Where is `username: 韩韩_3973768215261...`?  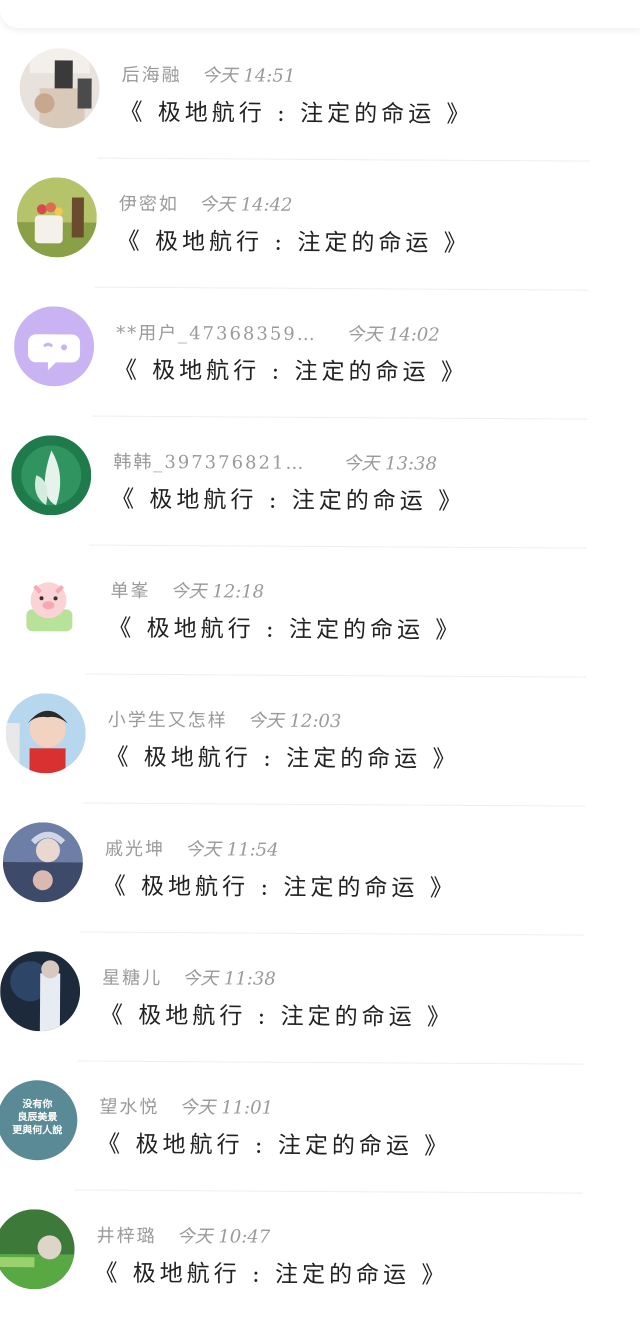
username: 韩韩_3973768215261... is located at coordinates (213, 461).